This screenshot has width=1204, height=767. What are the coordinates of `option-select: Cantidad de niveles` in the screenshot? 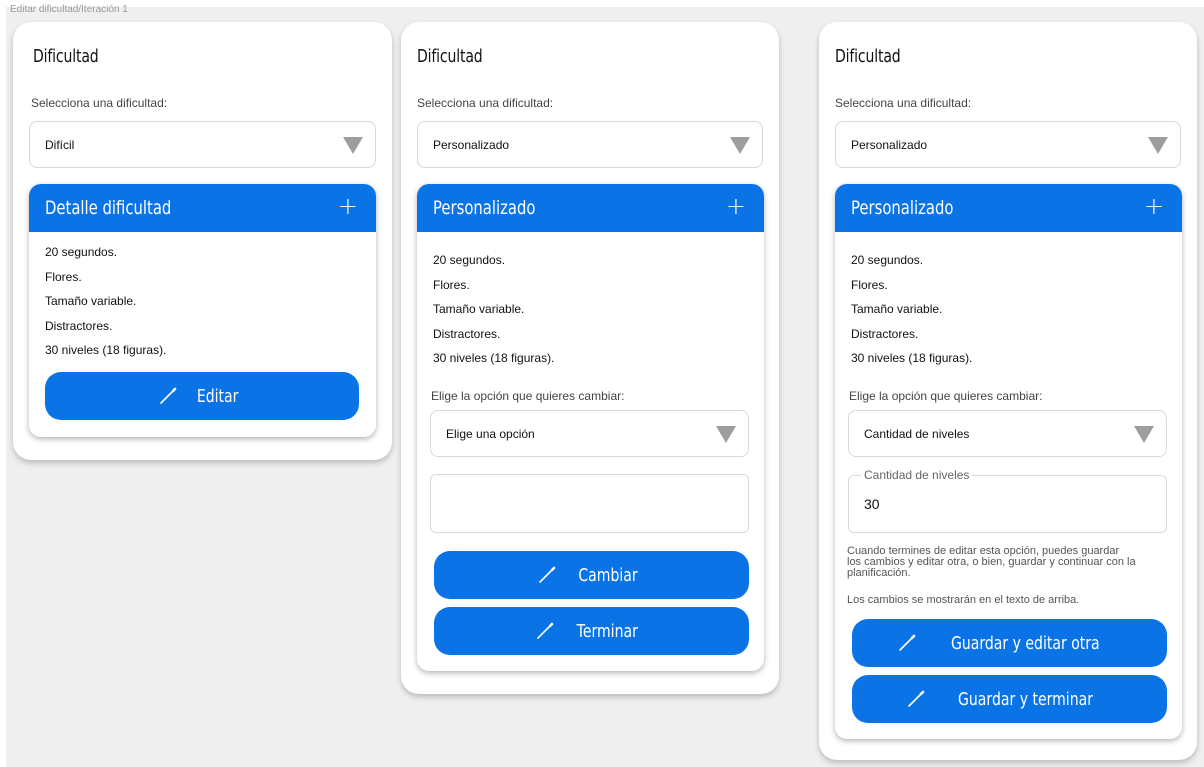 It's located at (1007, 433).